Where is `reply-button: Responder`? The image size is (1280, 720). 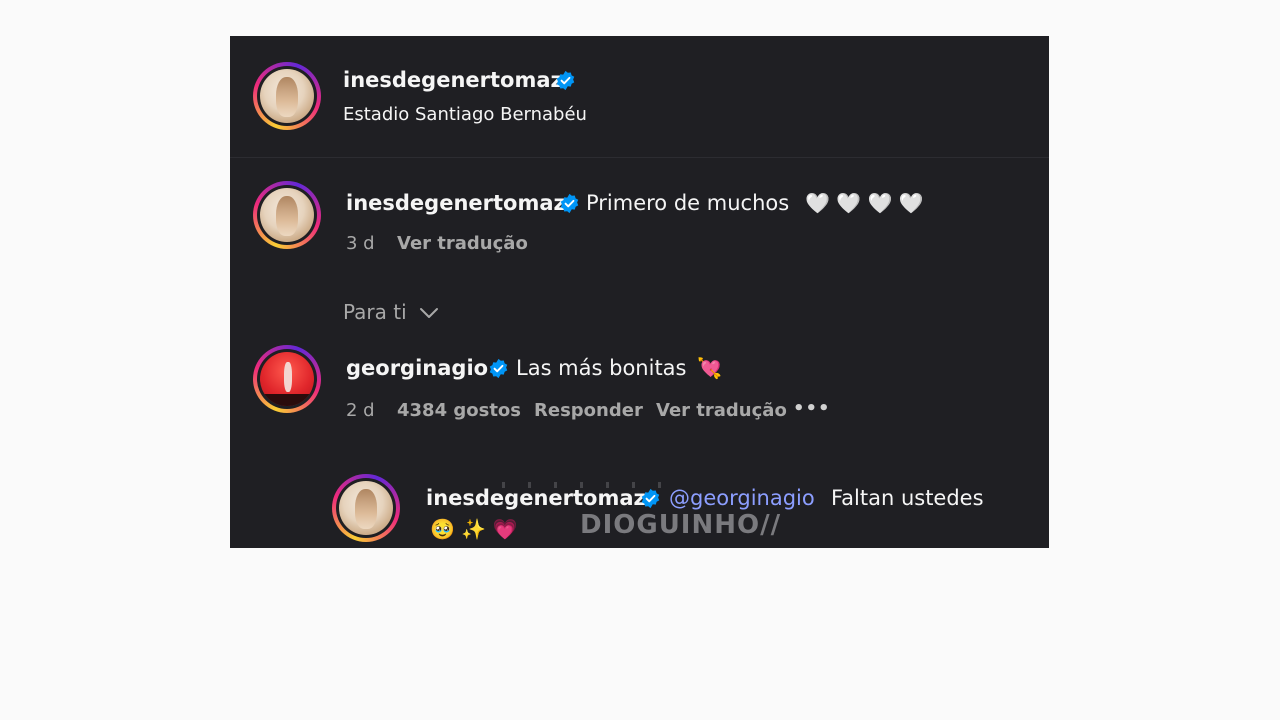
reply-button: Responder is located at coordinates (588, 410).